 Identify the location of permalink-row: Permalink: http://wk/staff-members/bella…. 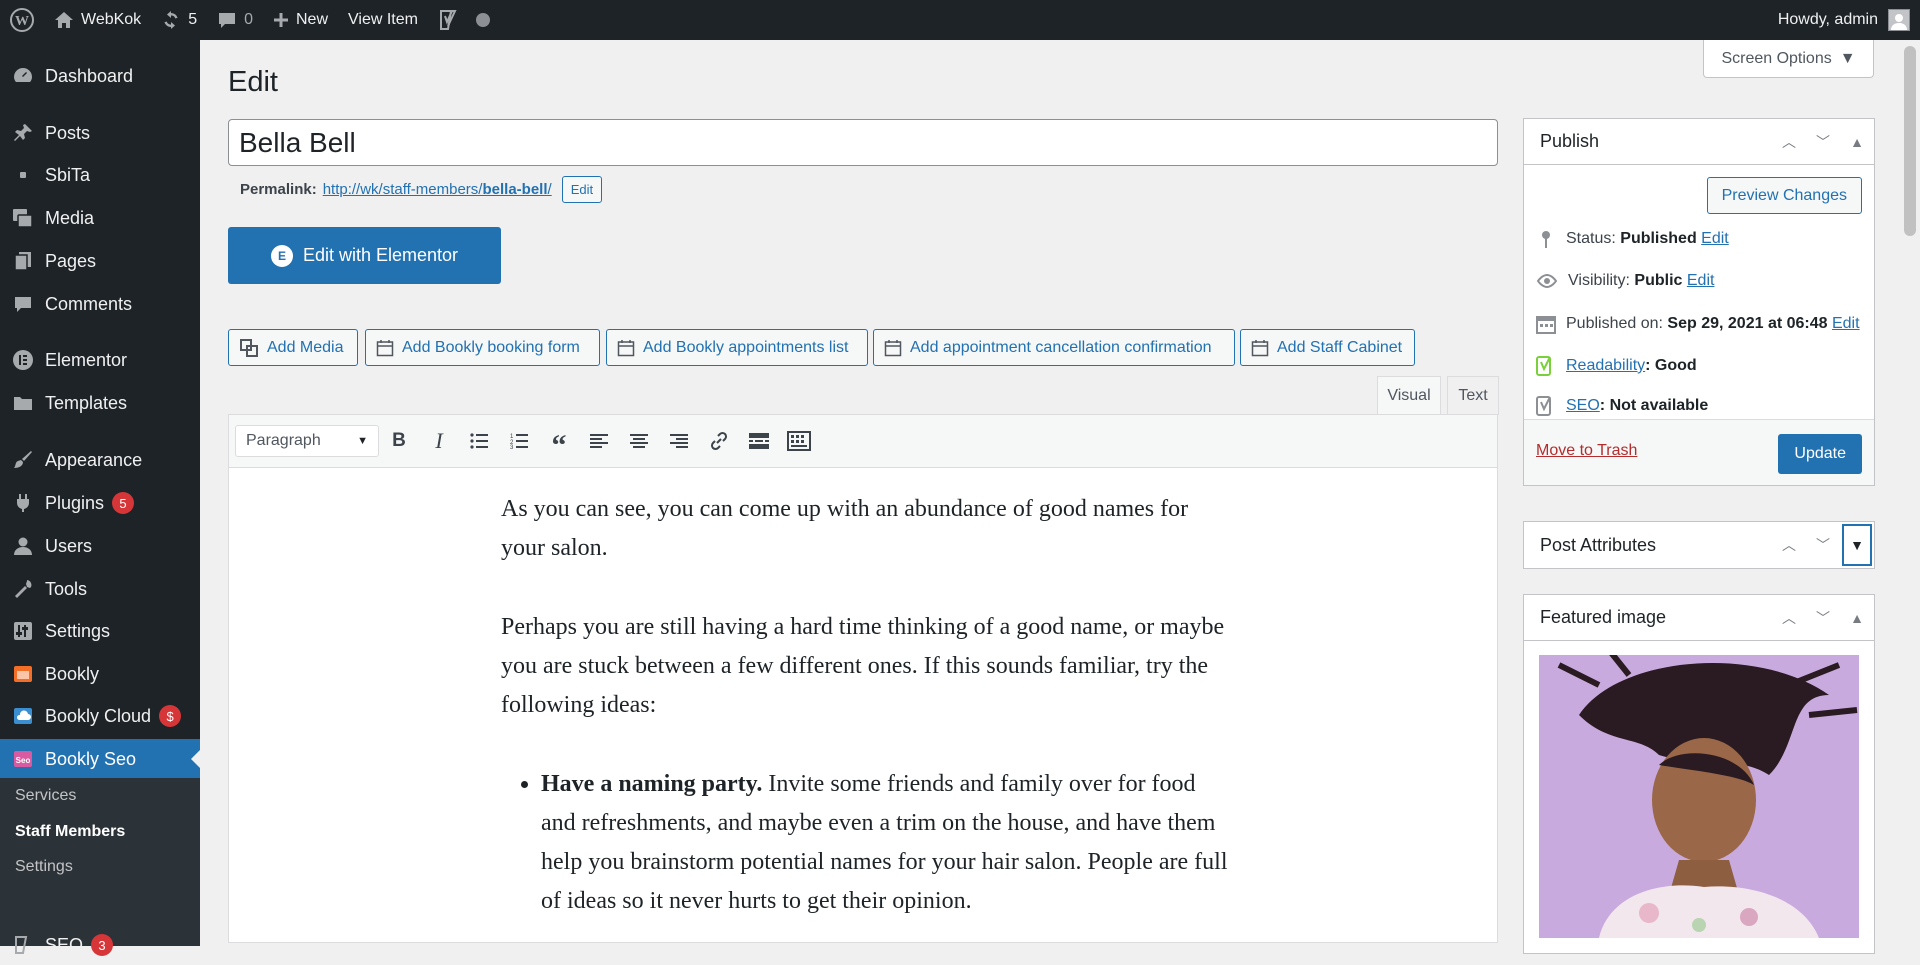
(421, 189).